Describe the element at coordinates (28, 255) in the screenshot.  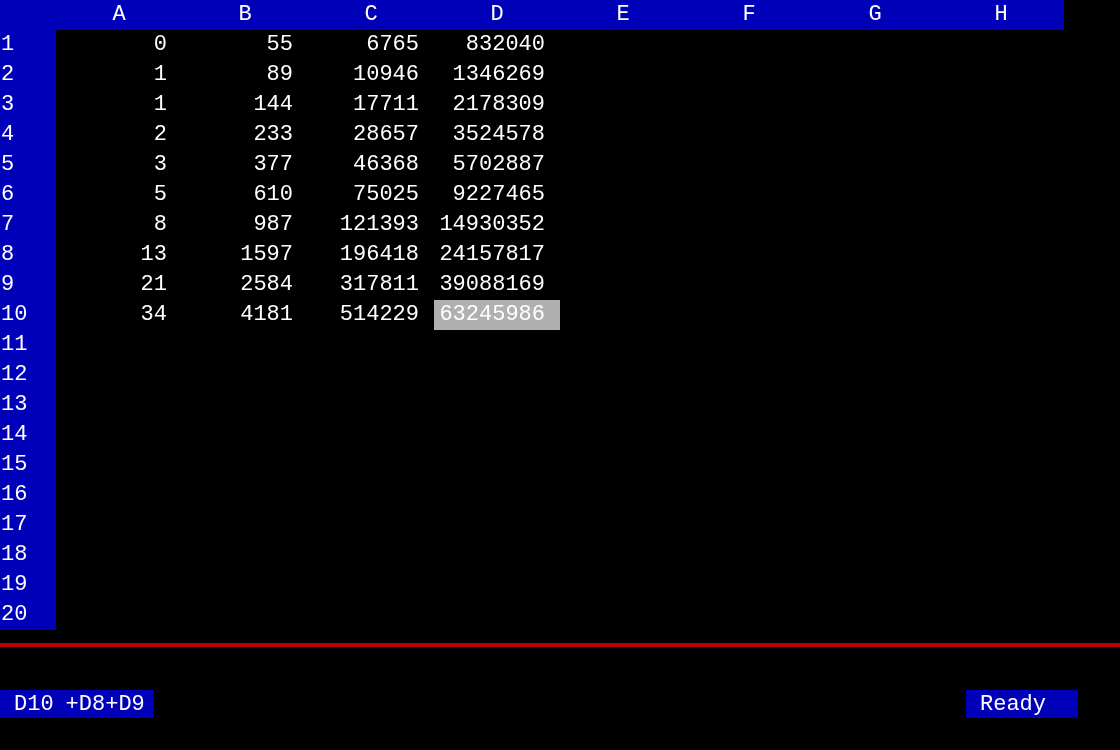
I see `row-header: 8` at that location.